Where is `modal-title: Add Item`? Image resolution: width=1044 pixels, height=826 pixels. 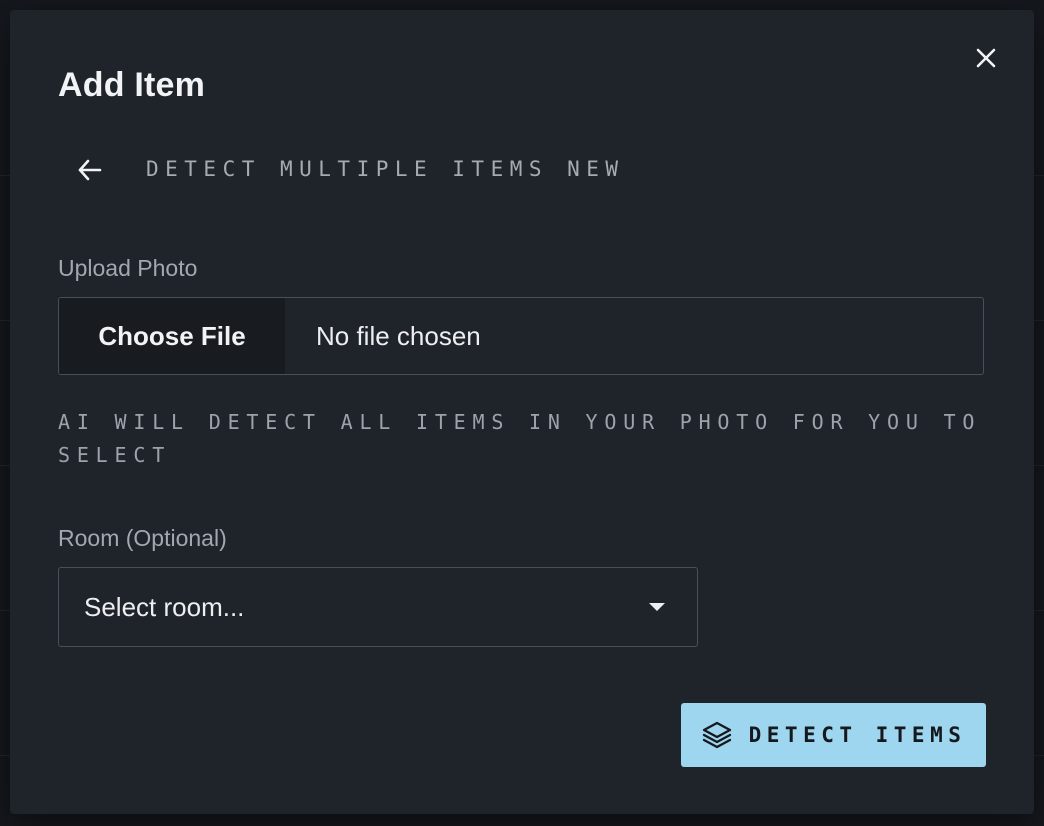 modal-title: Add Item is located at coordinates (132, 85).